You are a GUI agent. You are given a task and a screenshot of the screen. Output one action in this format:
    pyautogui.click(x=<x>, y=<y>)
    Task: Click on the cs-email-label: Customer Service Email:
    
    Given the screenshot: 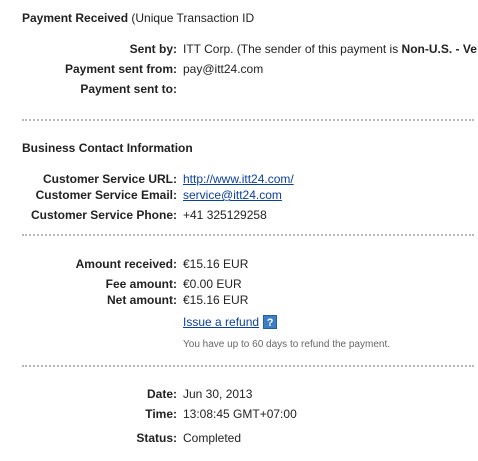 What is the action you would take?
    pyautogui.click(x=106, y=195)
    